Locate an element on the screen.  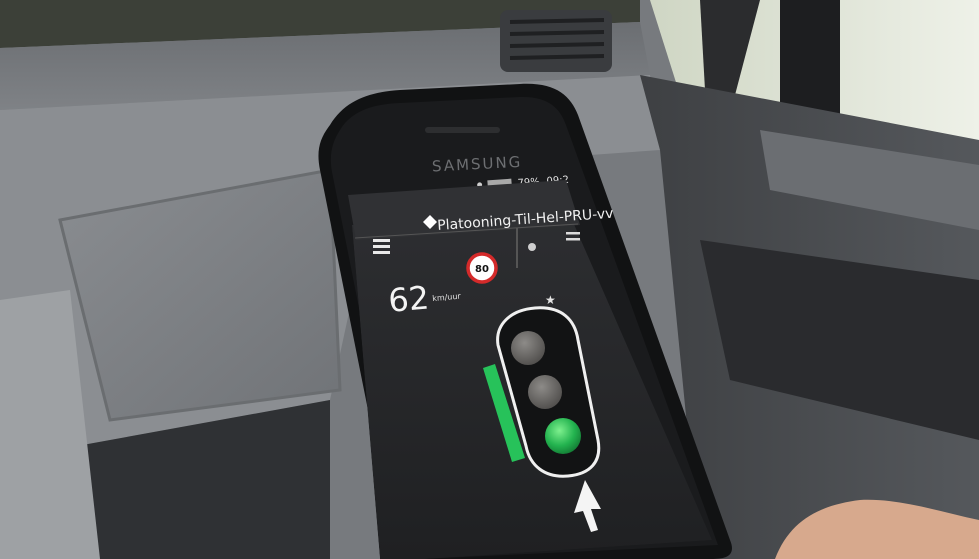
star-icon: ★ is located at coordinates (550, 300).